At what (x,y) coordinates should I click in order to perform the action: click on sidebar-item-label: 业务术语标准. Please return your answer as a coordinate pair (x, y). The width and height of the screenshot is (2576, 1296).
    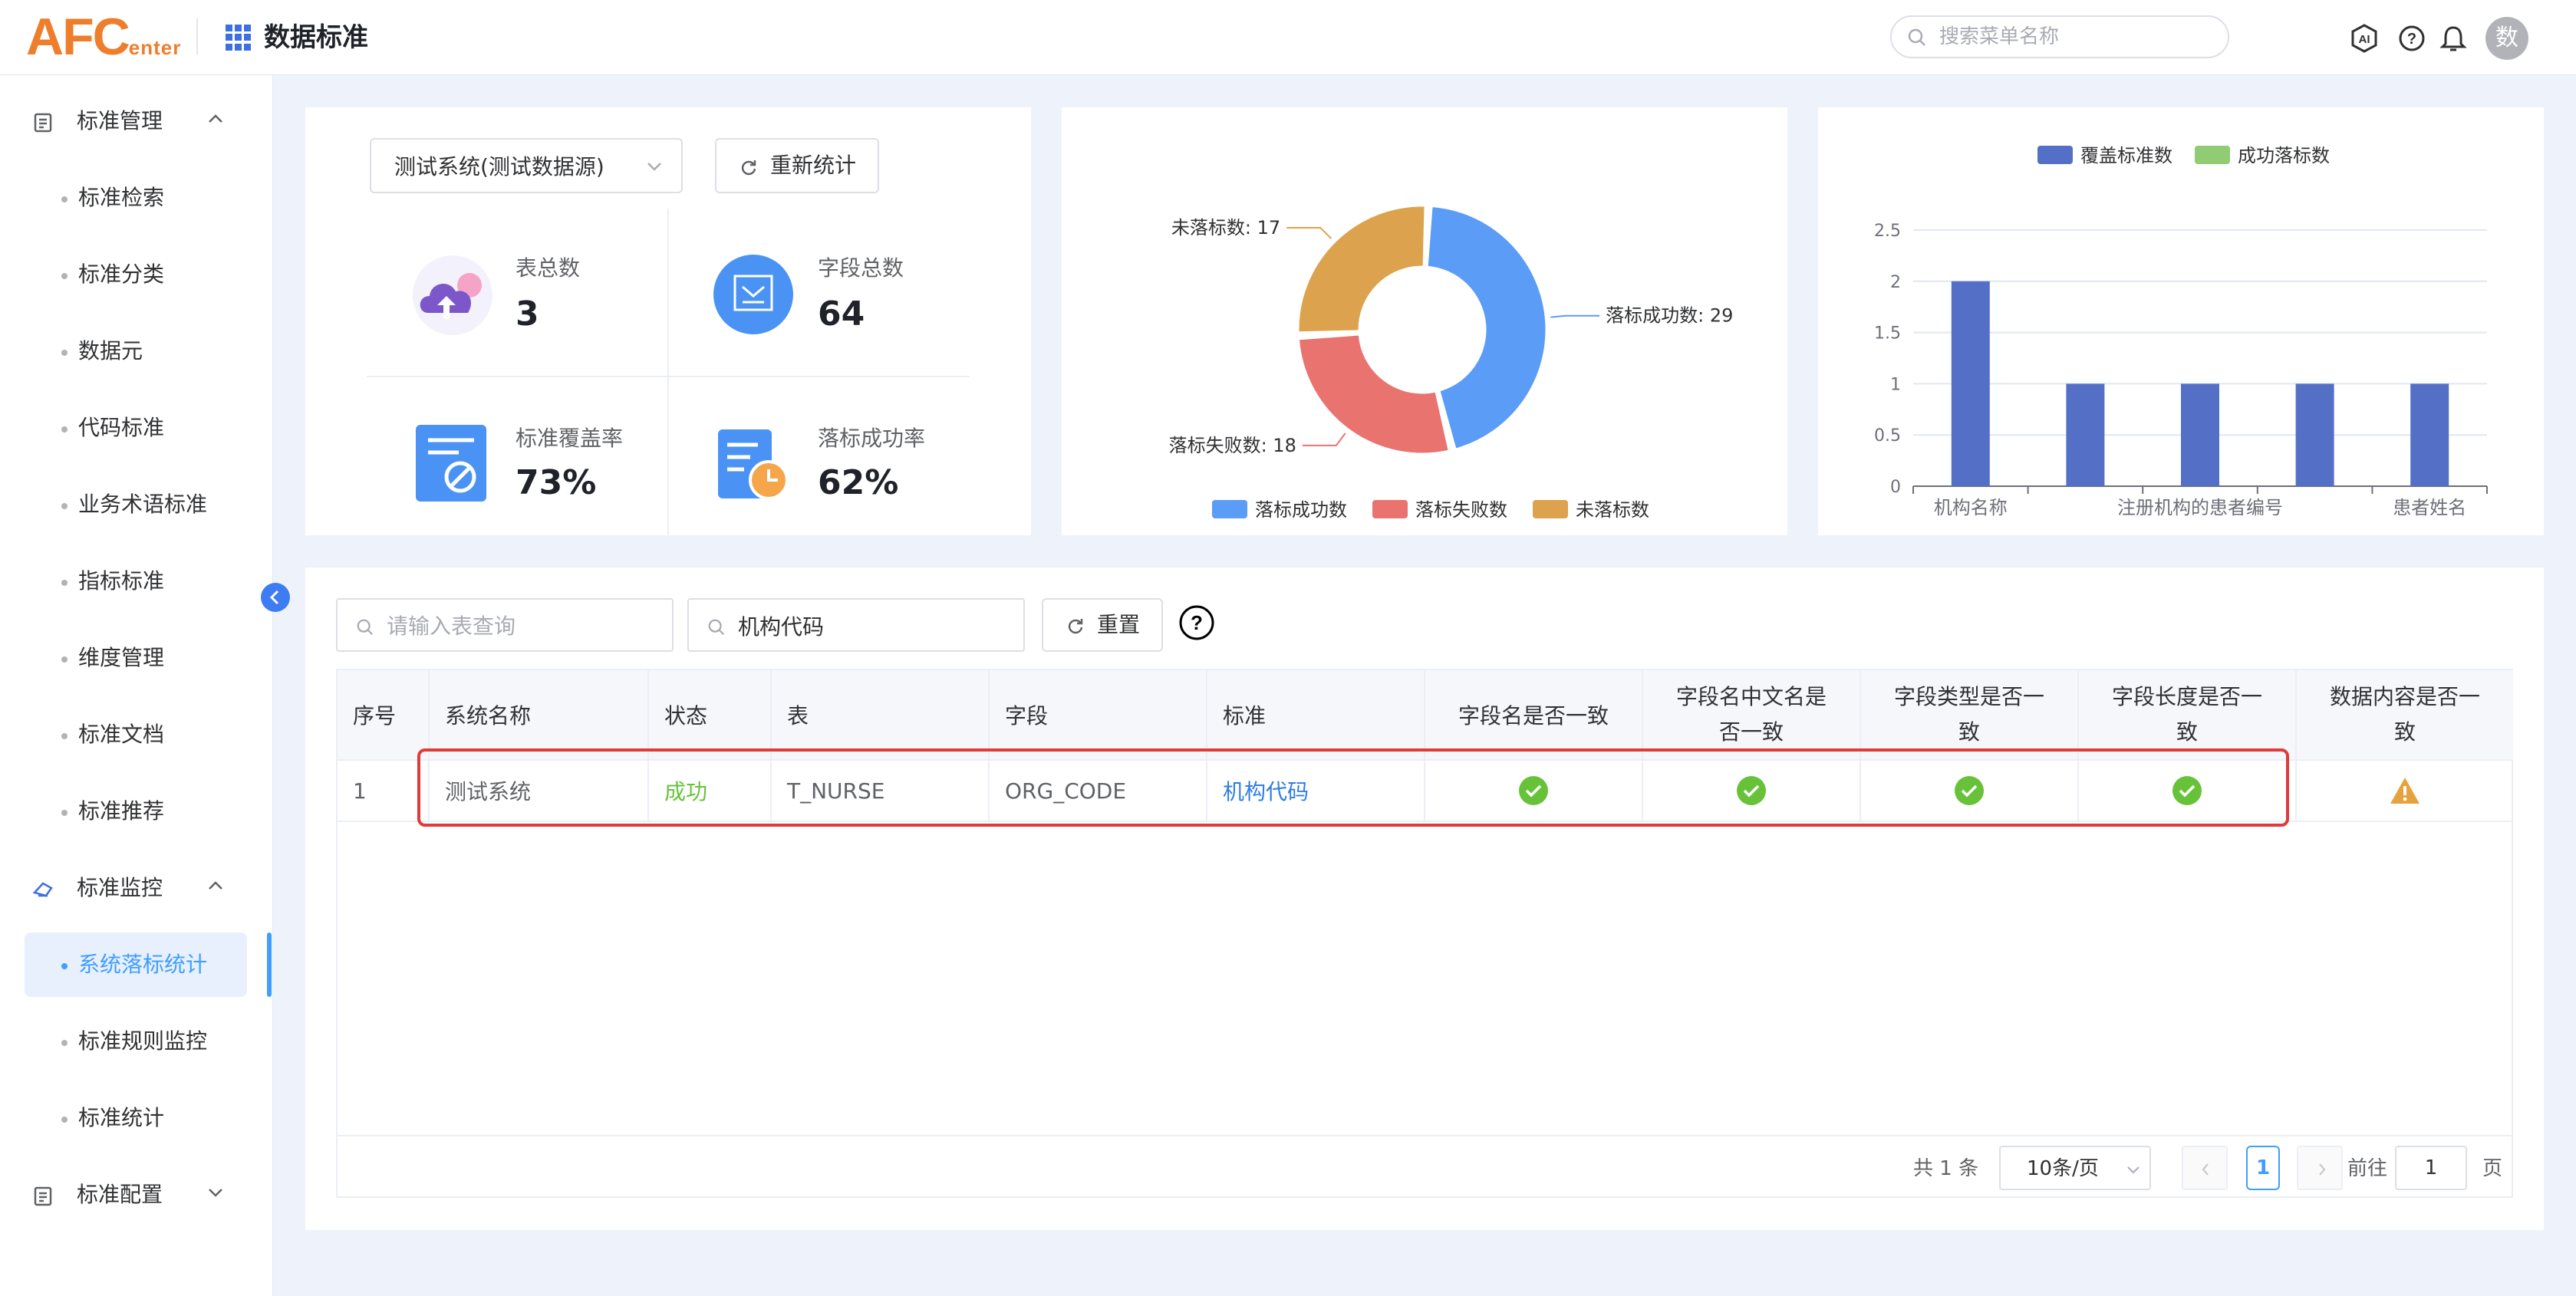
    Looking at the image, I should click on (143, 504).